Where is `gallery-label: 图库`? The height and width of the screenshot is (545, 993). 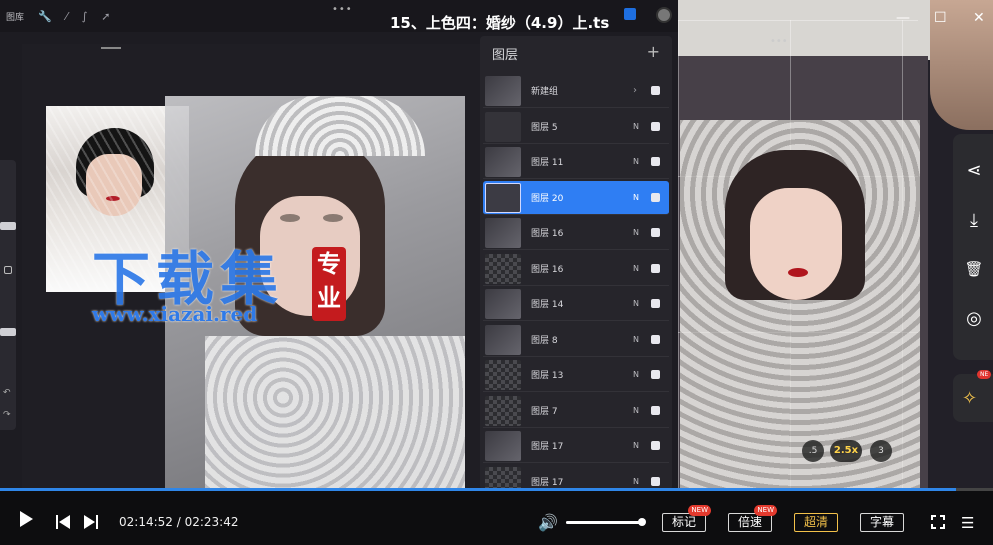 gallery-label: 图库 is located at coordinates (15, 17).